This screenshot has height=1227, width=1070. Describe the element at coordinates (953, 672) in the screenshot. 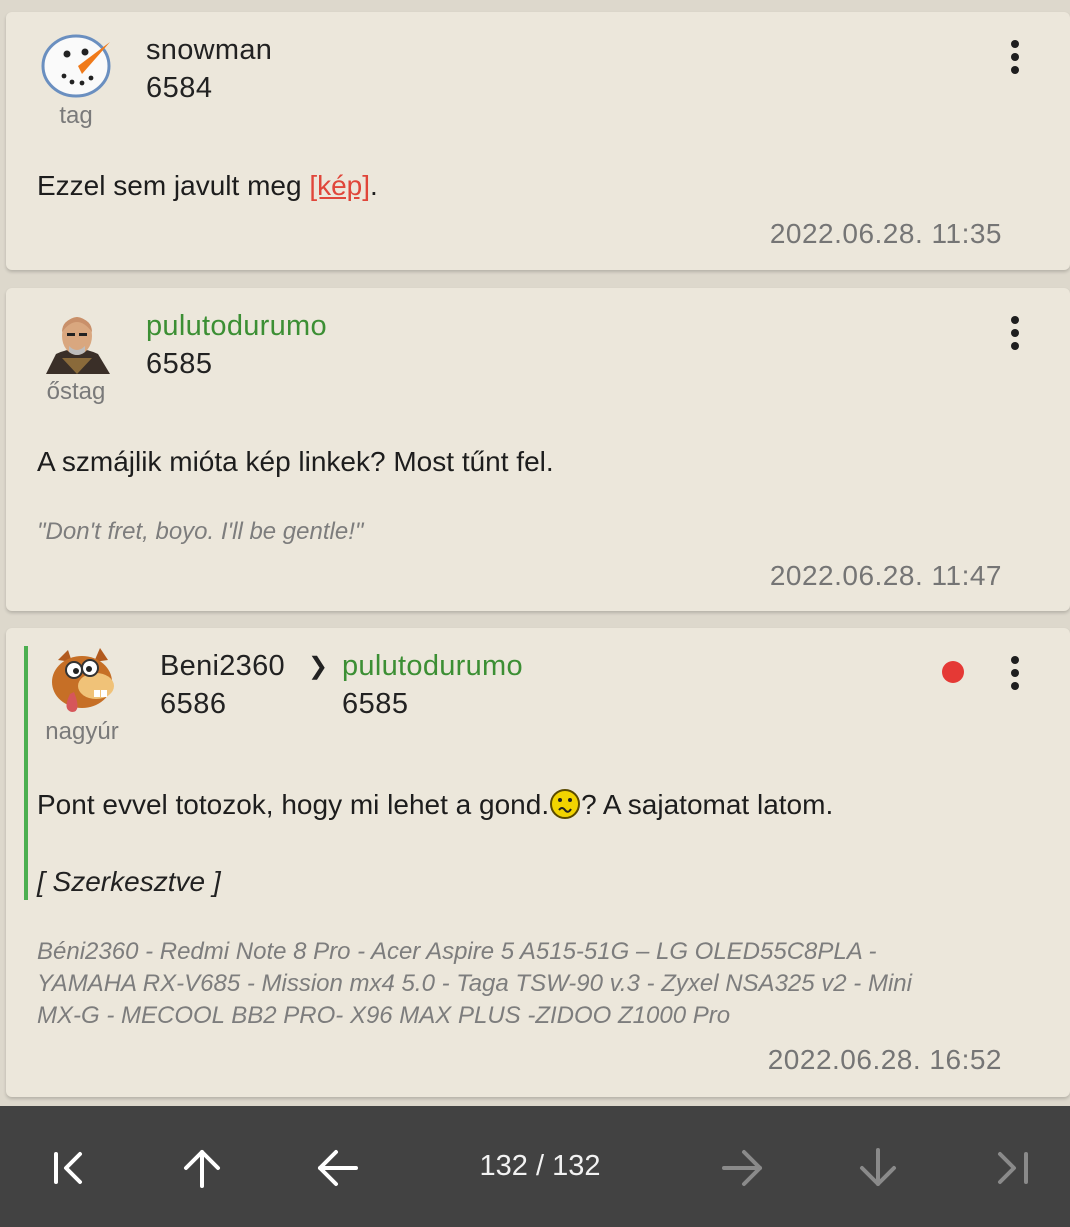

I see `unread-indicator-dot` at that location.